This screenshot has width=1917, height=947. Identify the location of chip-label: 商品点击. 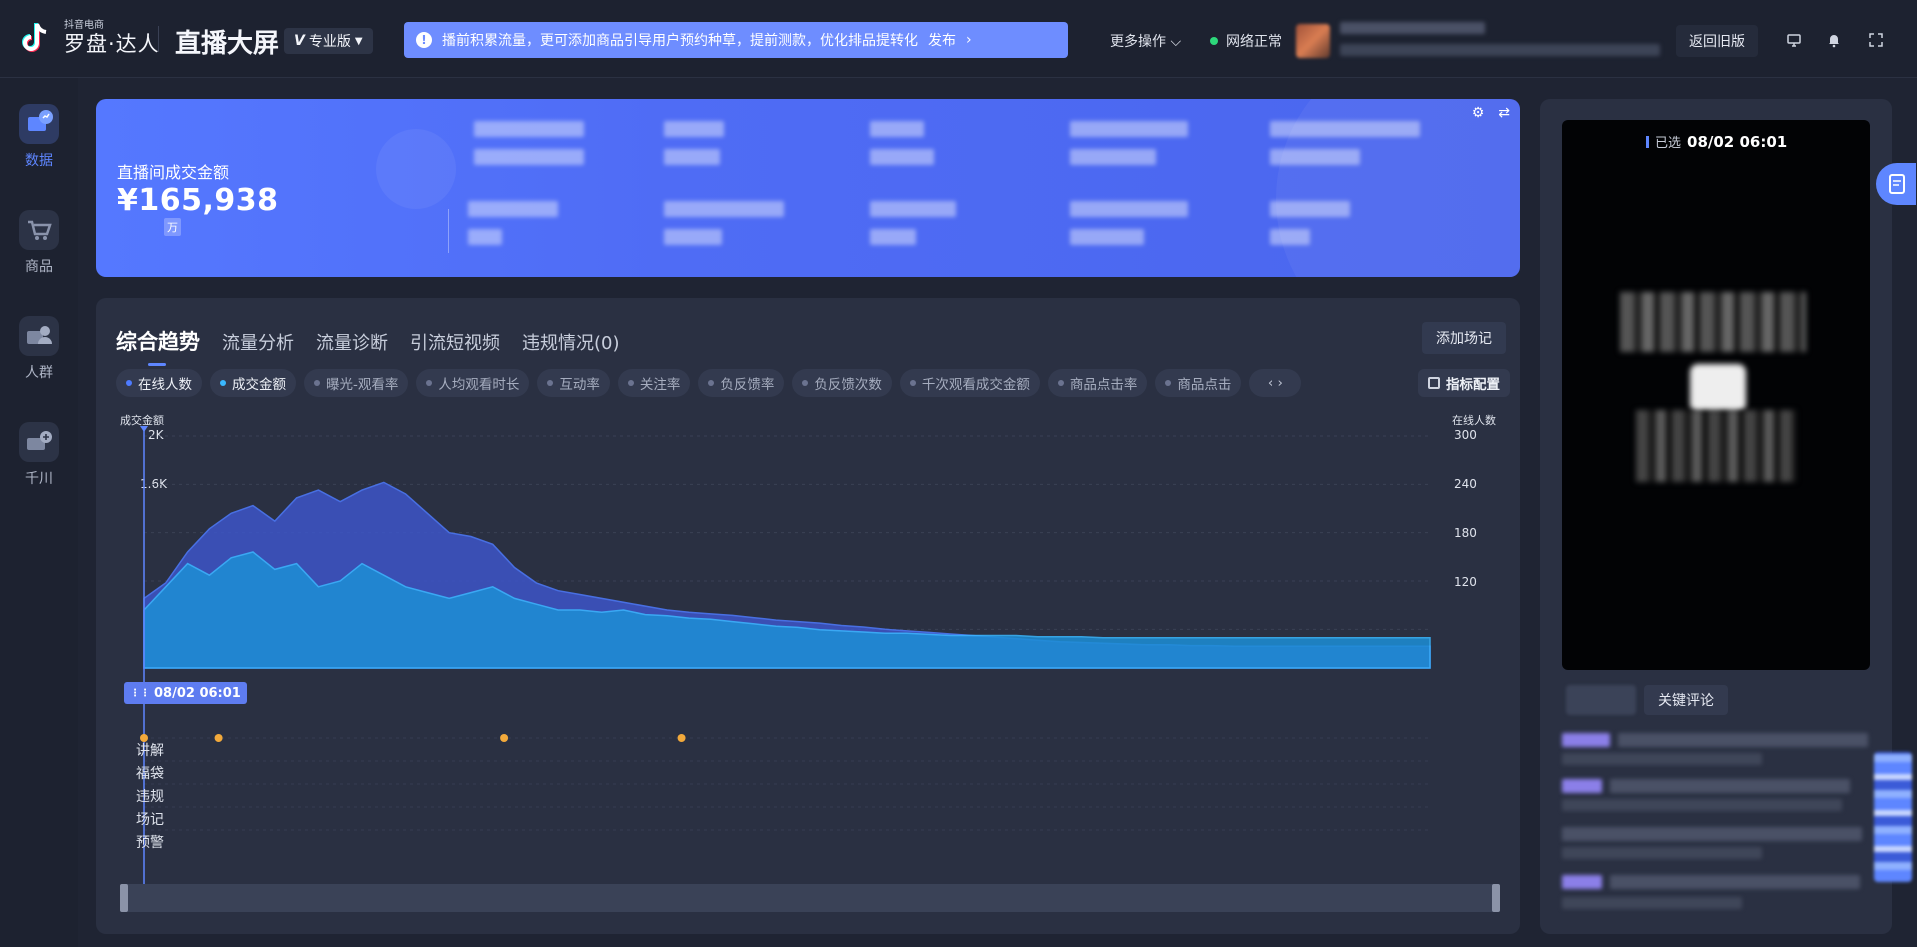
(1204, 385).